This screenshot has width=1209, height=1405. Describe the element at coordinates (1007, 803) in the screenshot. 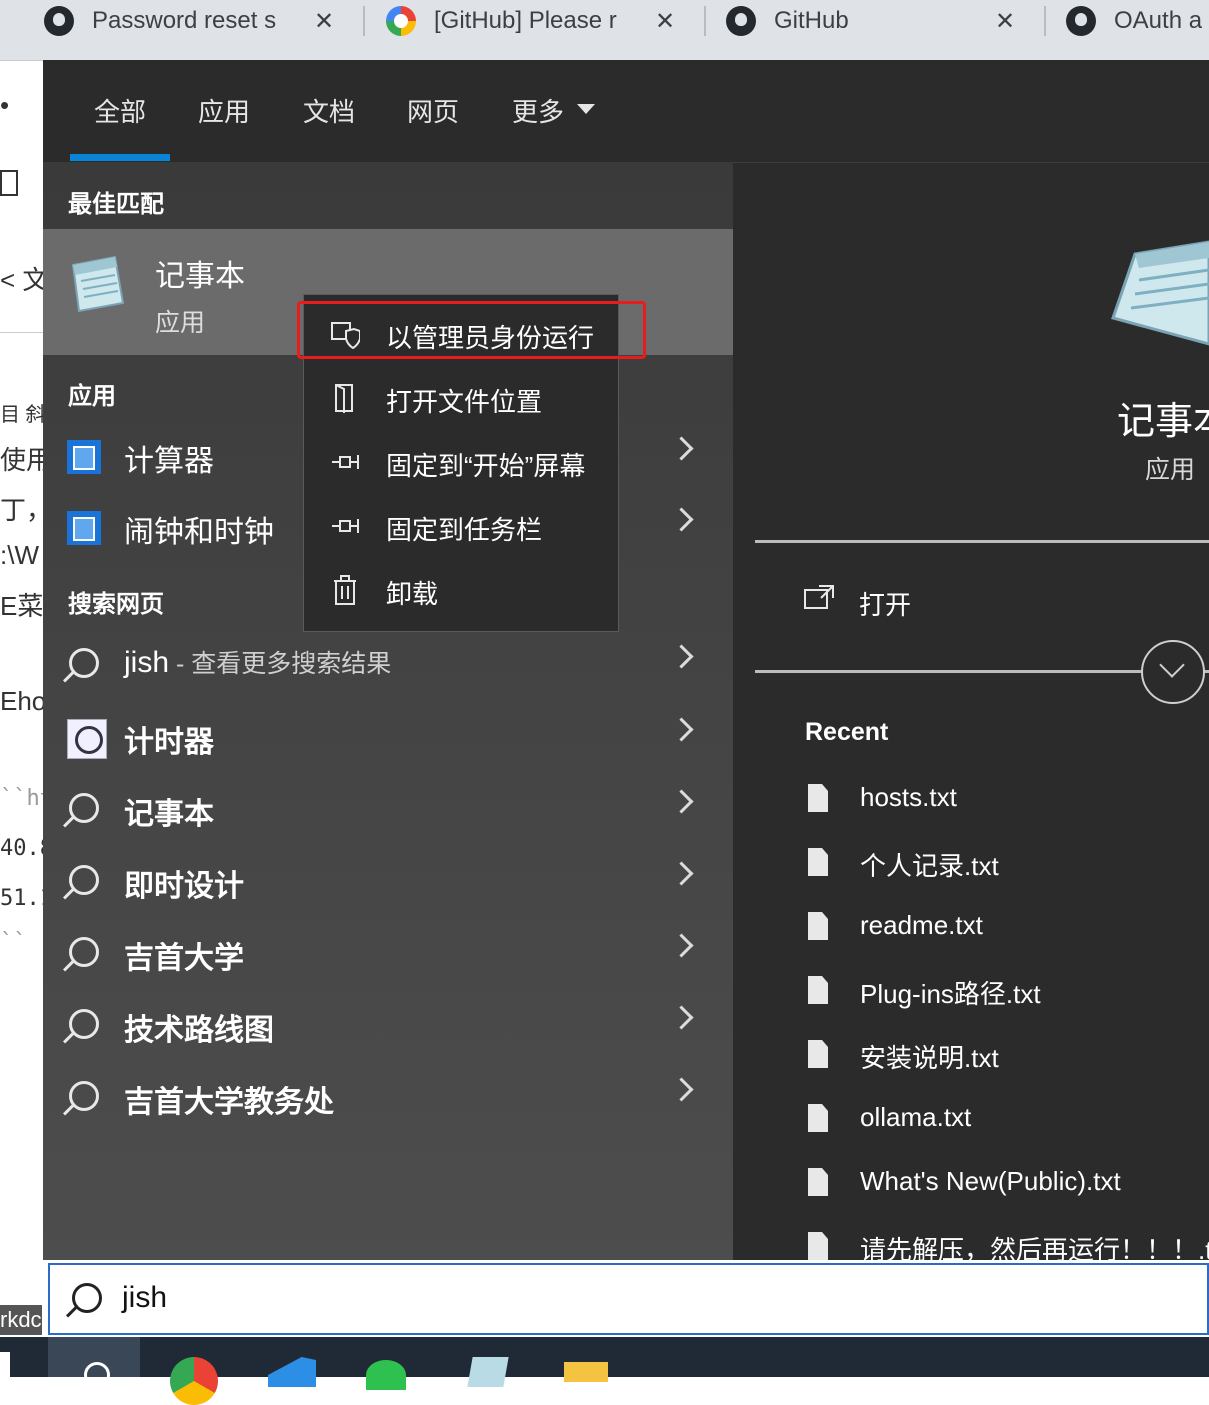

I see `recent-file: hosts.txt` at that location.